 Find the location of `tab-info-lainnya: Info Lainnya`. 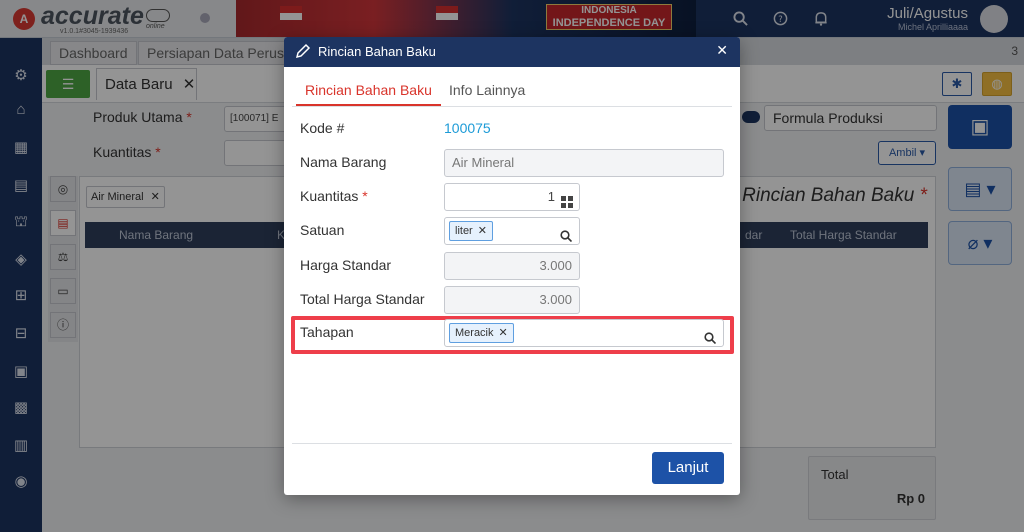

tab-info-lainnya: Info Lainnya is located at coordinates (487, 93).